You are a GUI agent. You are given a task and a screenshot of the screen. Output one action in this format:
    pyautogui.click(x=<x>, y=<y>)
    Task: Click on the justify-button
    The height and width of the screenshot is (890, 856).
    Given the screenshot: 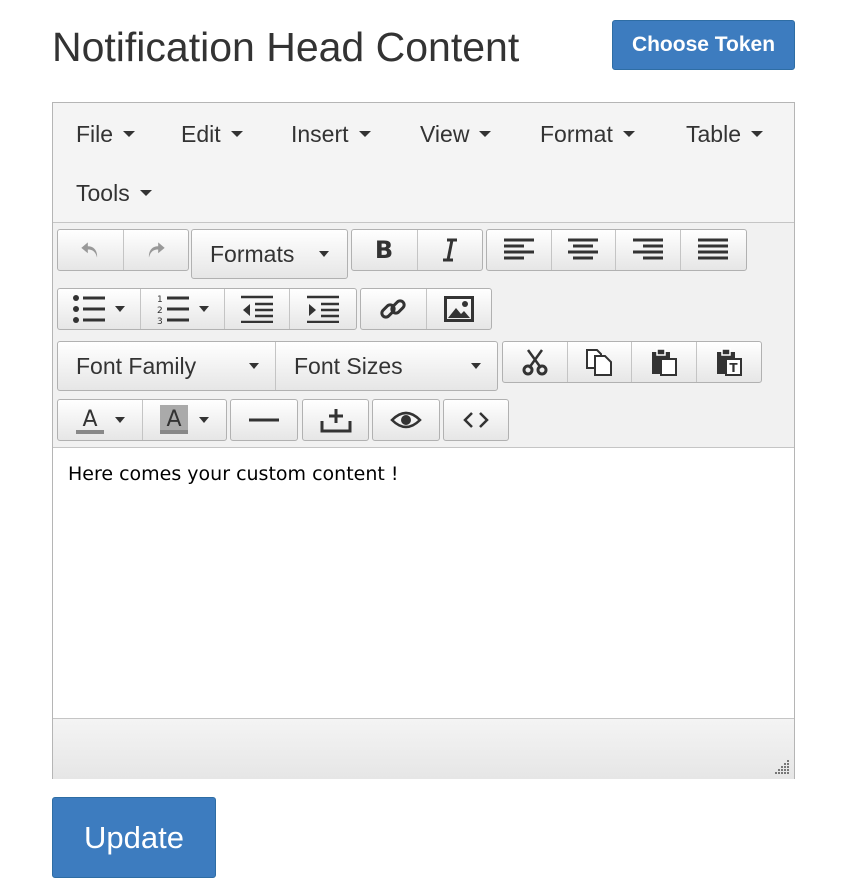 What is the action you would take?
    pyautogui.click(x=713, y=250)
    